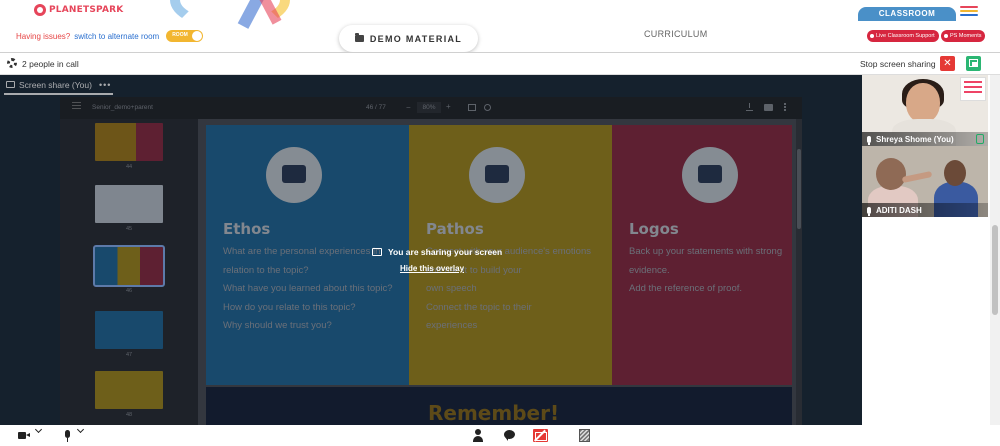 The width and height of the screenshot is (1000, 446). I want to click on hide-overlay-link: Hide this overlay, so click(432, 268).